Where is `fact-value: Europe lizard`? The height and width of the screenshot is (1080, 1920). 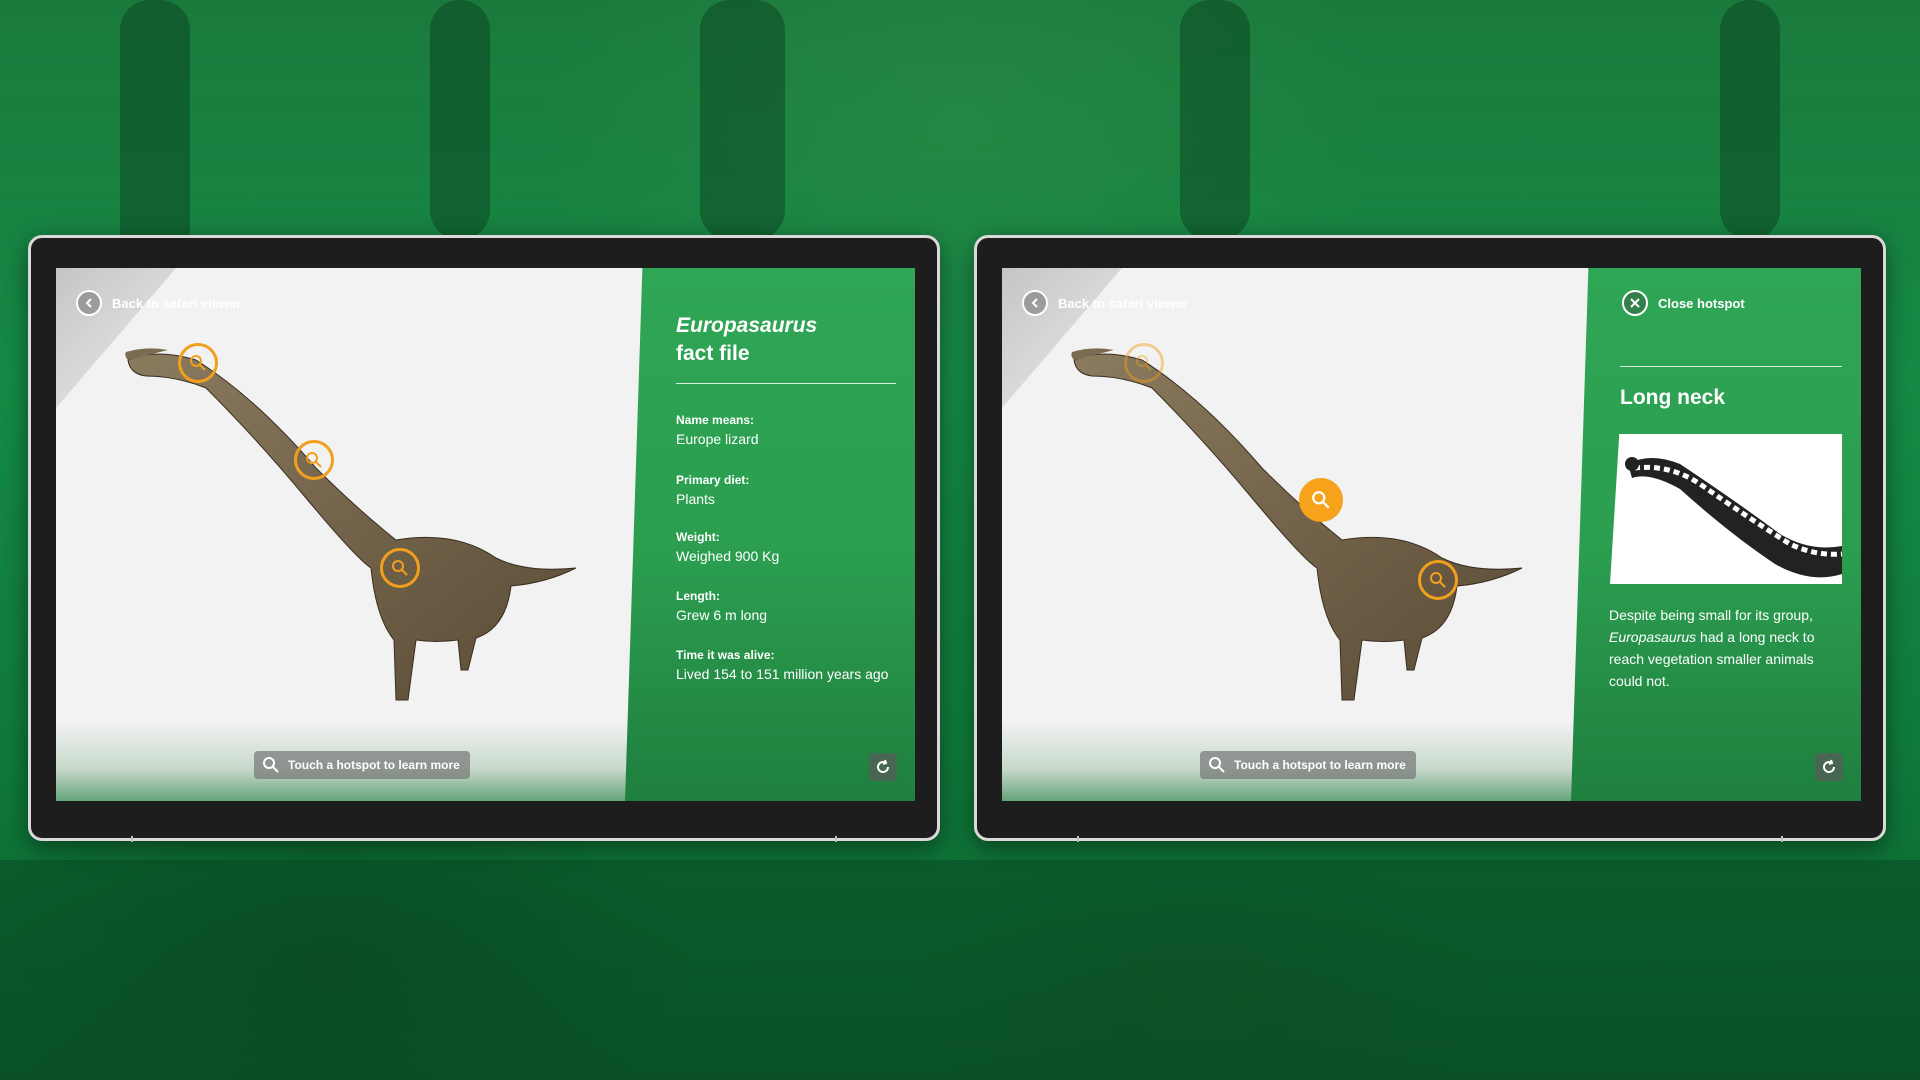
fact-value: Europe lizard is located at coordinates (717, 439).